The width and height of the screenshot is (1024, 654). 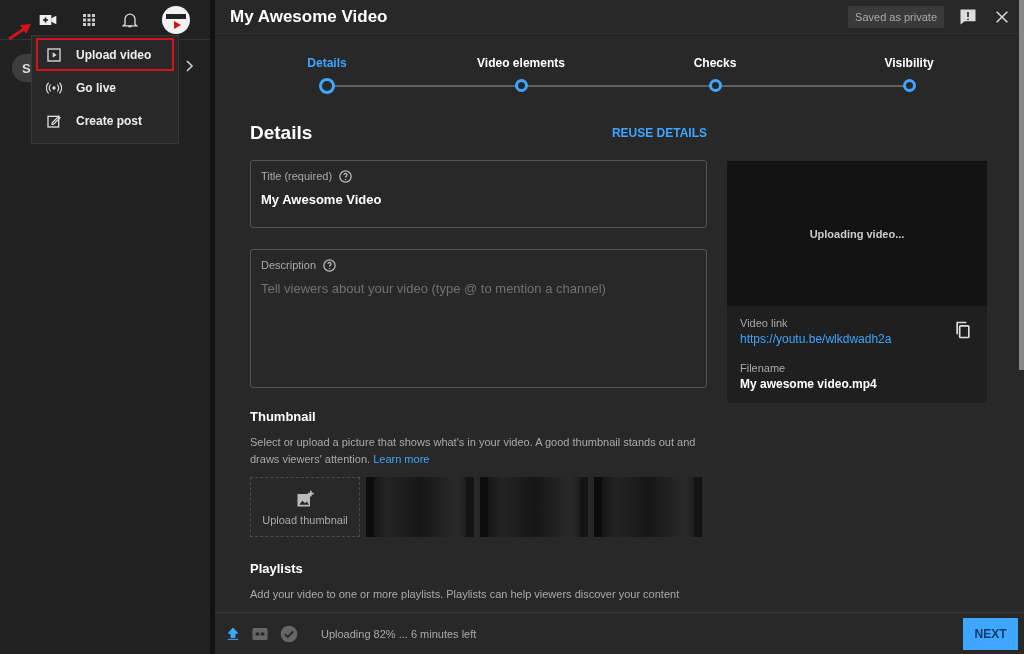 I want to click on upload-thumbnail-button: Upload thumbnail, so click(x=305, y=507).